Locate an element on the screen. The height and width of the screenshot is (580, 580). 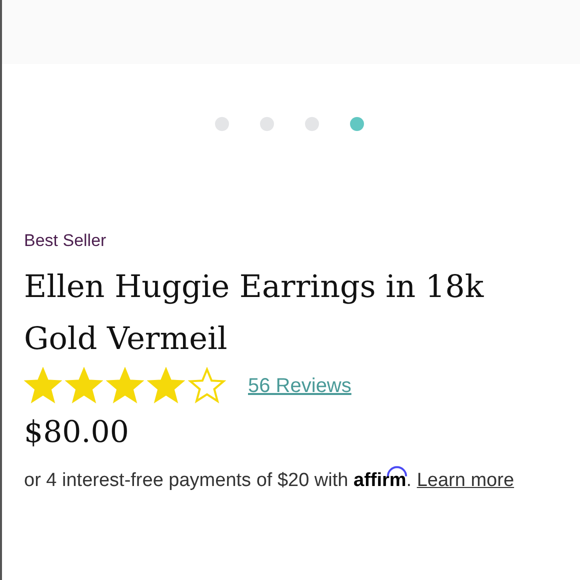
affirm-logo: affirm is located at coordinates (380, 481).